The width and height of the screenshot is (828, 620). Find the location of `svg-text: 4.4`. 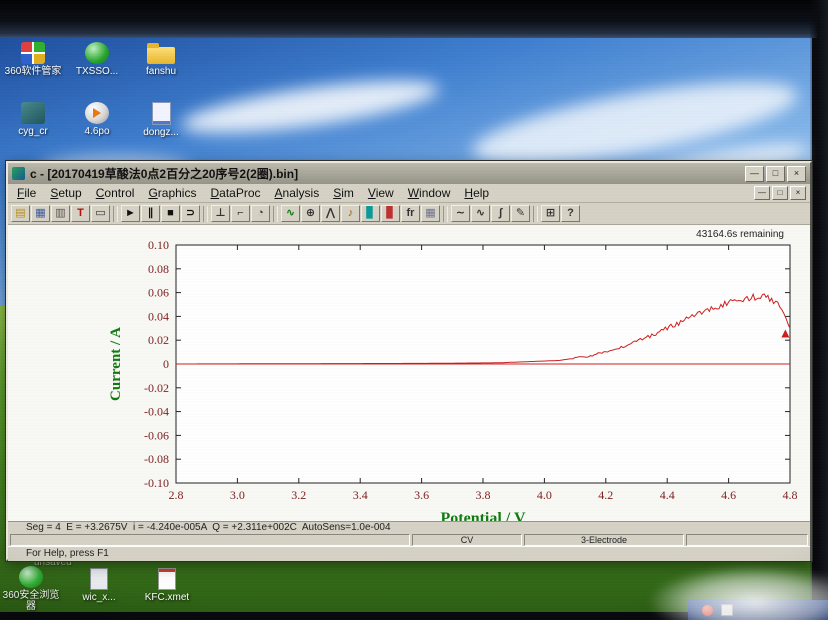

svg-text: 4.4 is located at coordinates (667, 495).